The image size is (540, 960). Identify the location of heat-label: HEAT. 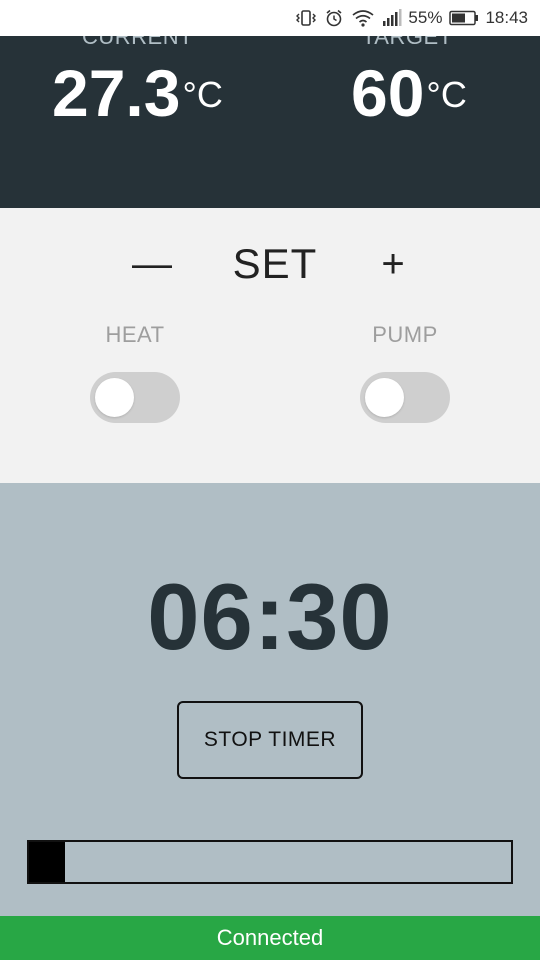
(135, 334).